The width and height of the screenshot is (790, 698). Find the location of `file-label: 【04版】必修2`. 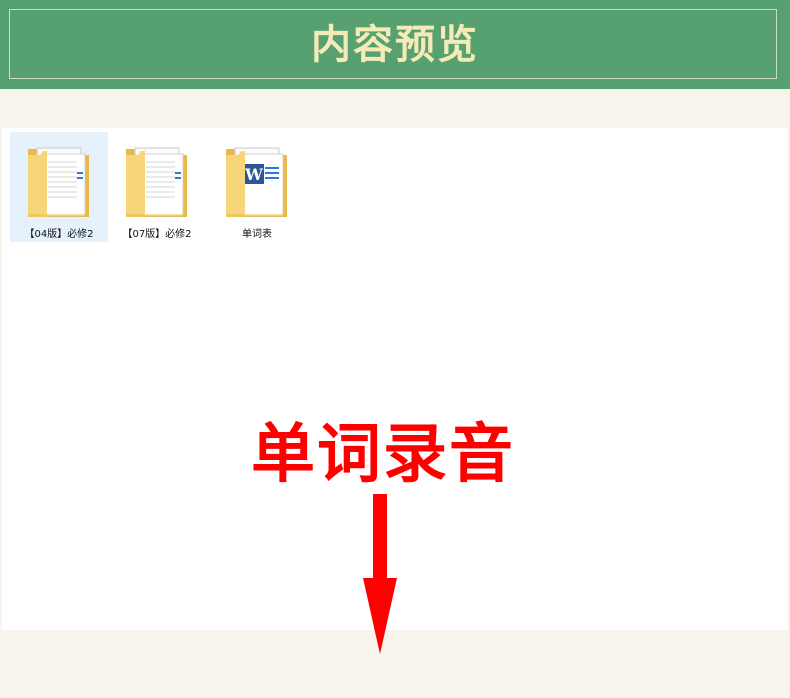

file-label: 【04版】必修2 is located at coordinates (59, 234).